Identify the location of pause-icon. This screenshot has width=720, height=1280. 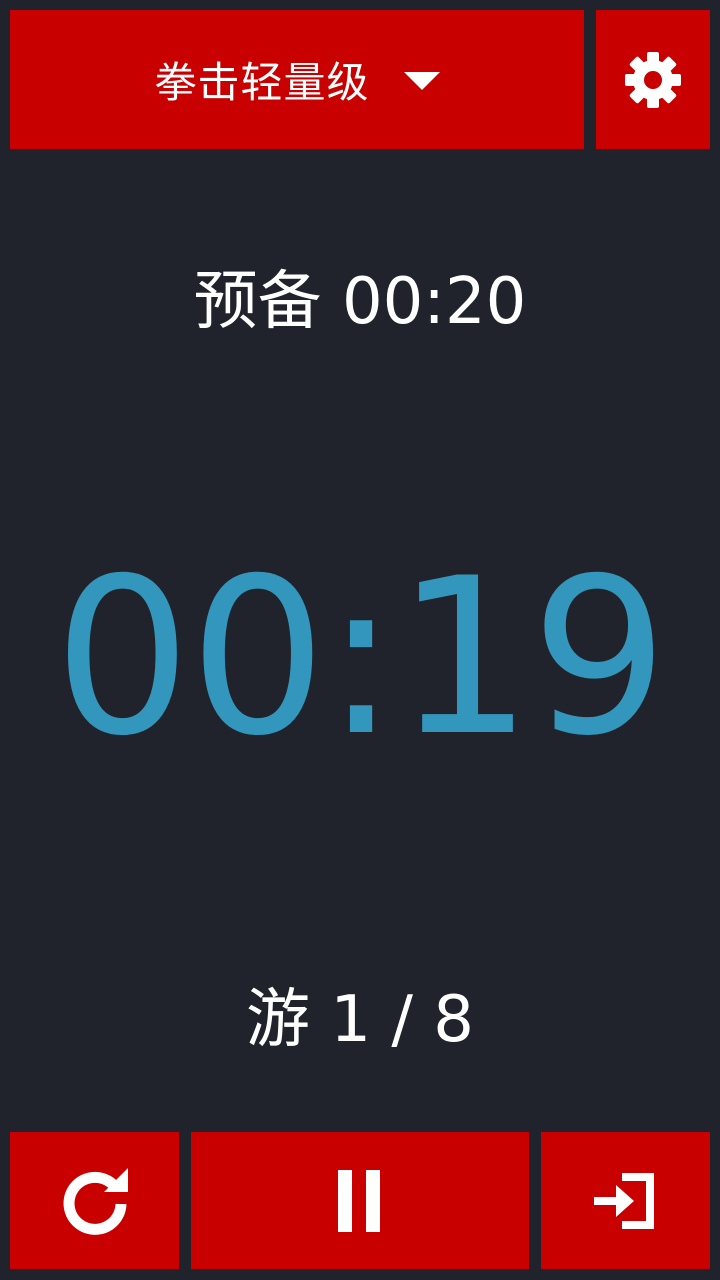
(360, 1200).